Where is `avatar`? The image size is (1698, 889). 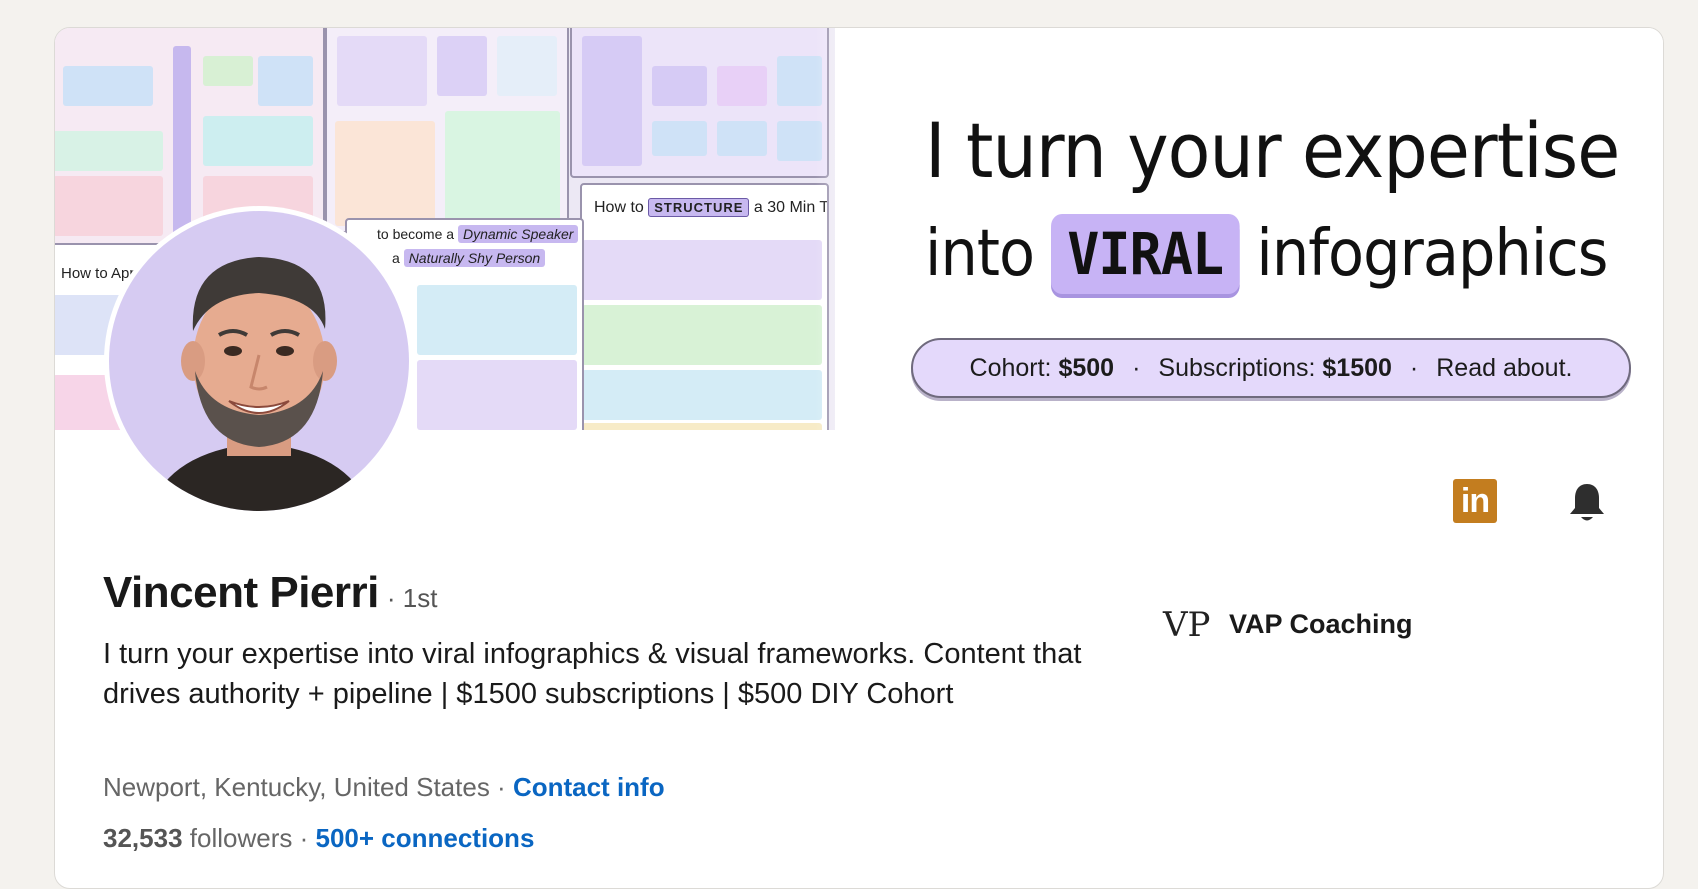 avatar is located at coordinates (259, 361).